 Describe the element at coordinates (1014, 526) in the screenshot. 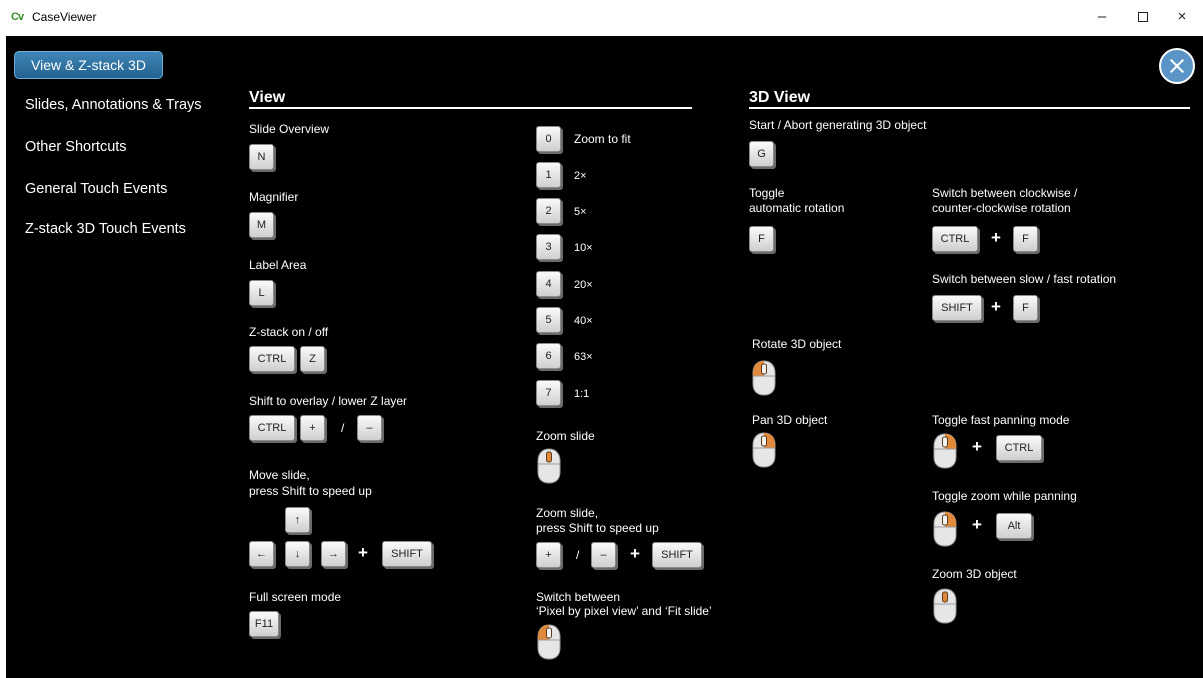

I see `key-alt: Alt` at that location.